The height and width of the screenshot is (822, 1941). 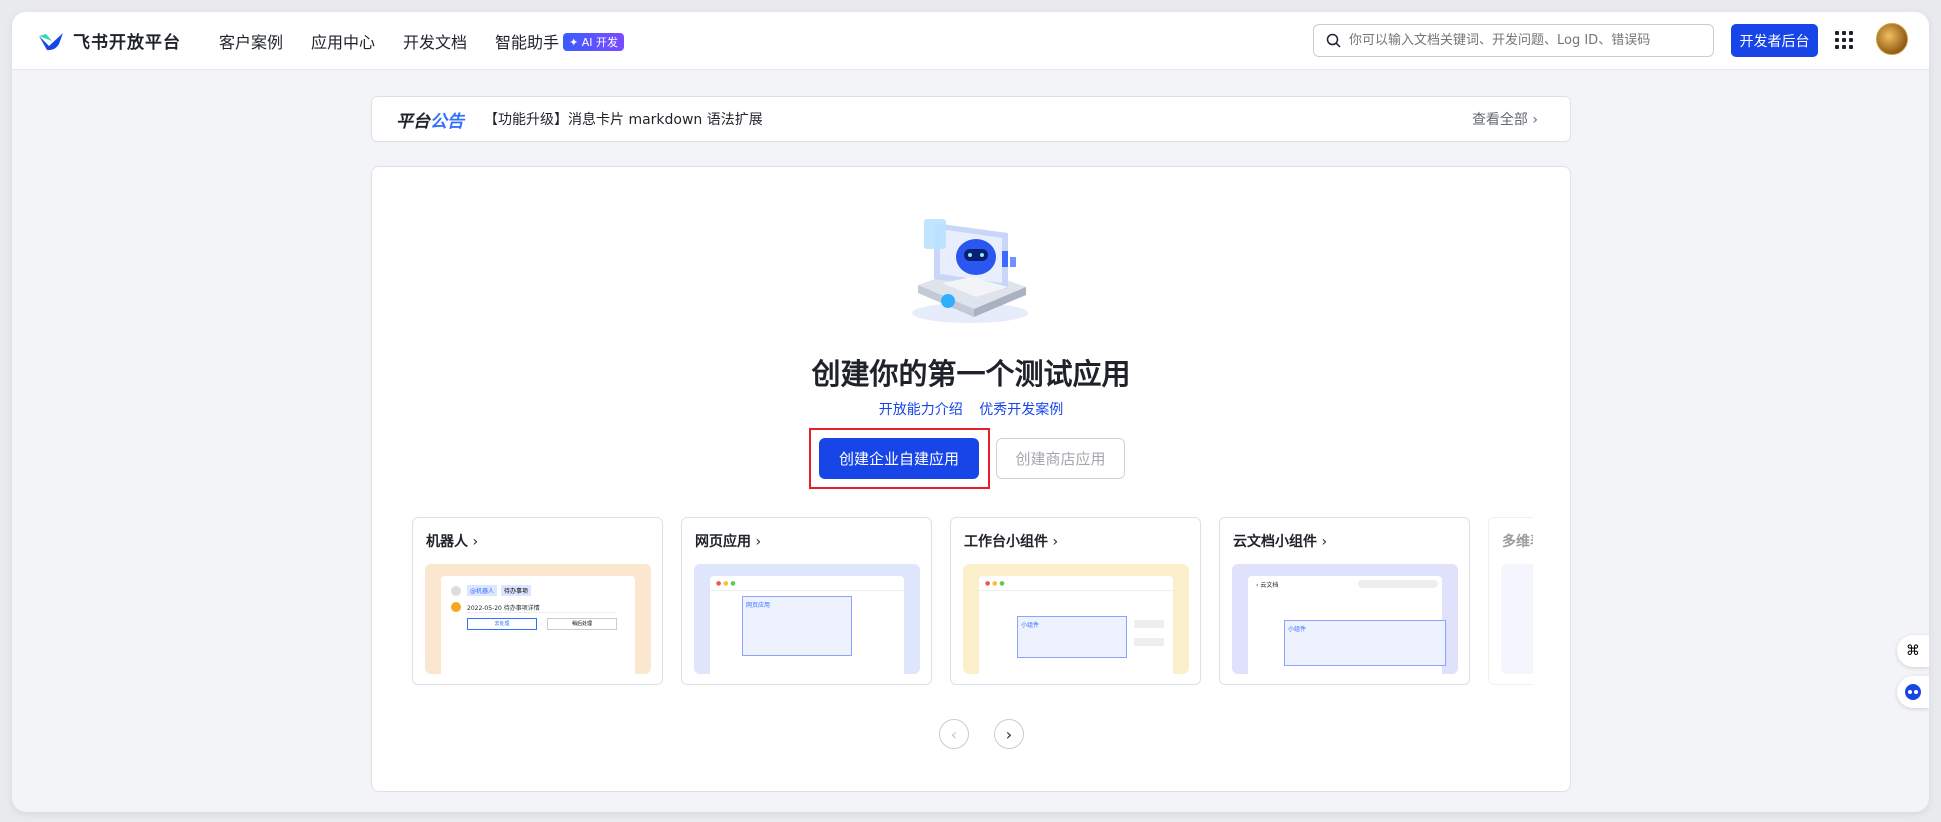 I want to click on bot-tag: @机器人, so click(x=482, y=590).